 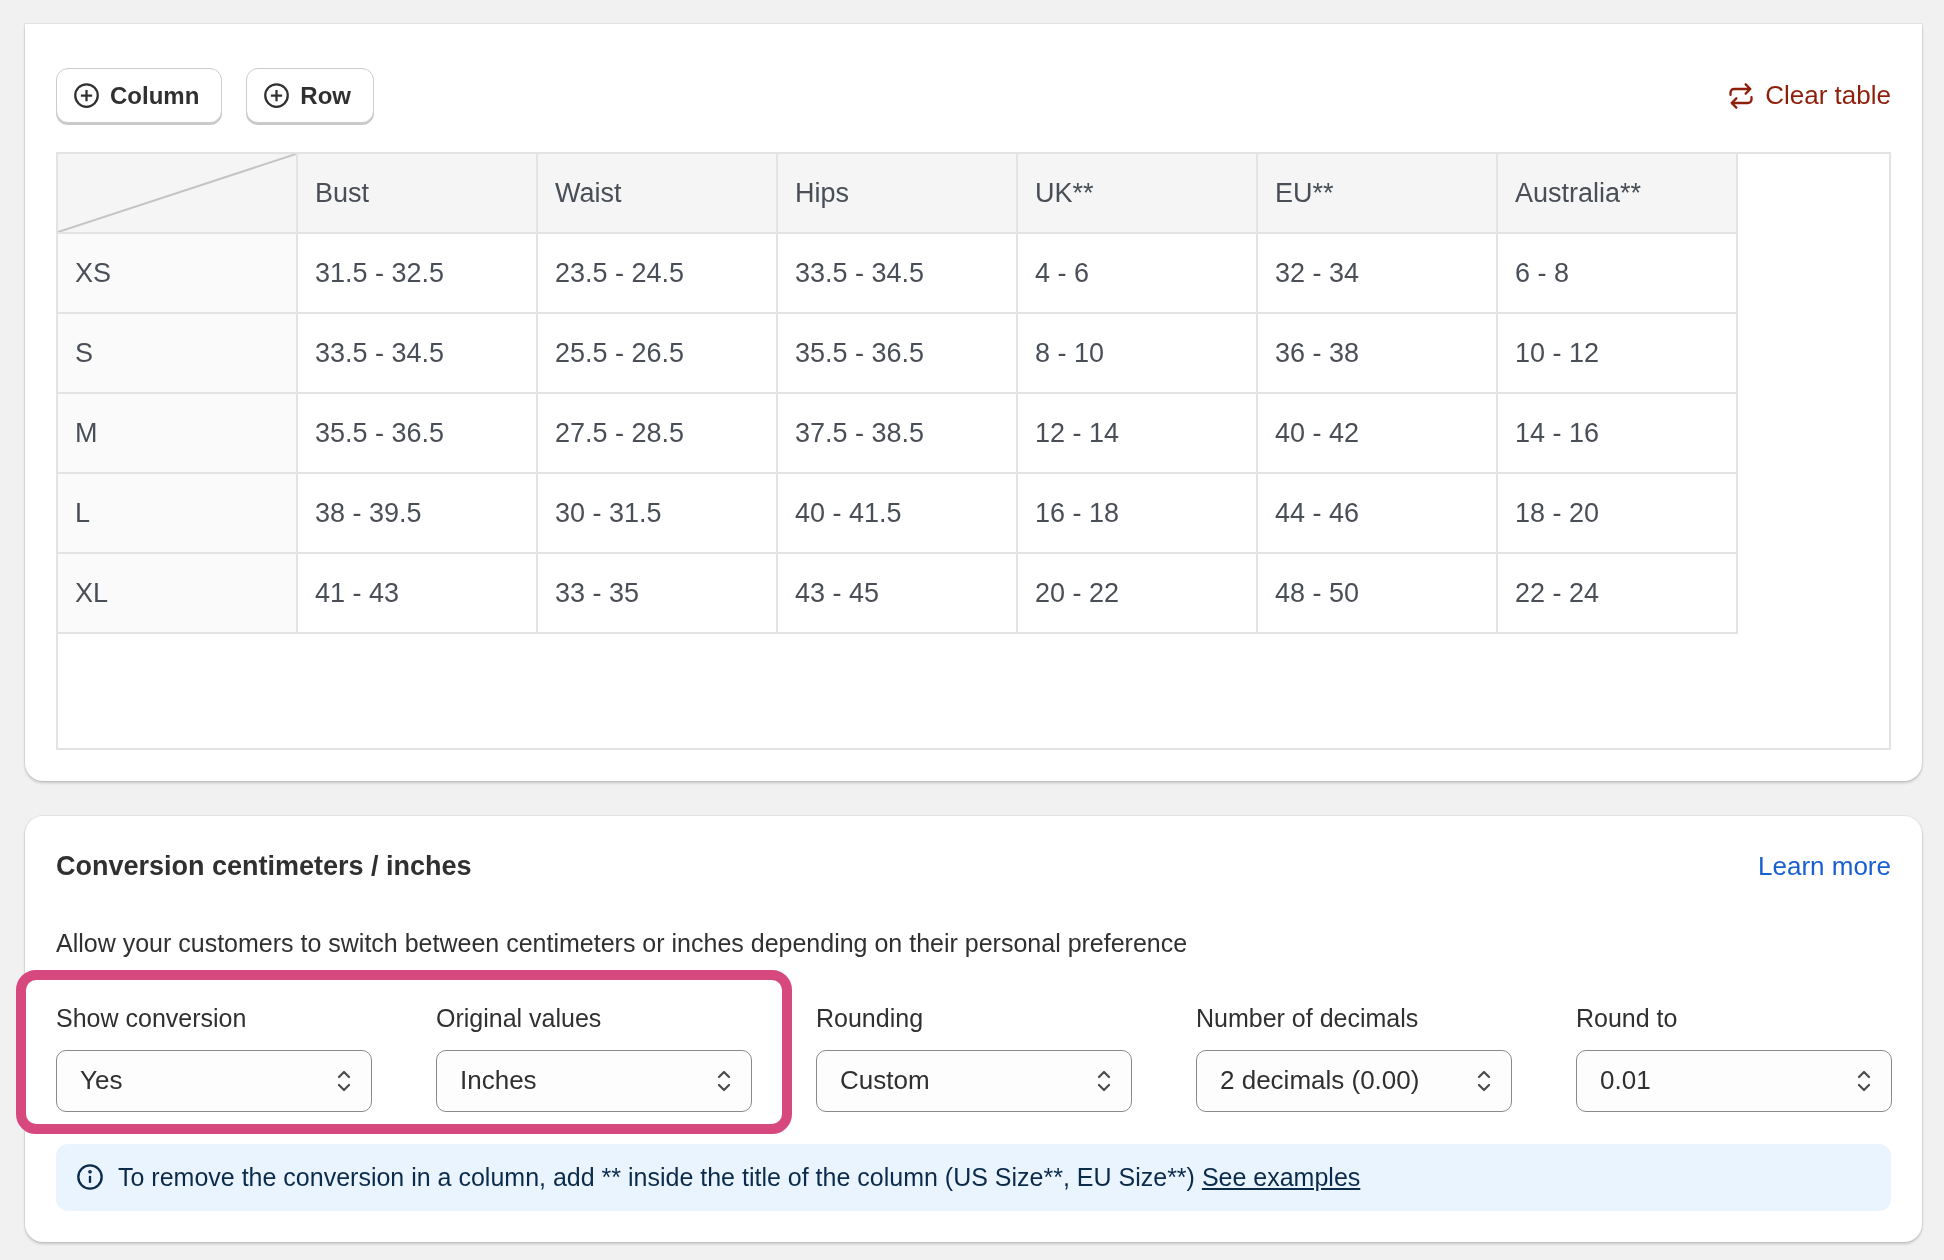 What do you see at coordinates (1618, 354) in the screenshot?
I see `table-cell: 10 - 12` at bounding box center [1618, 354].